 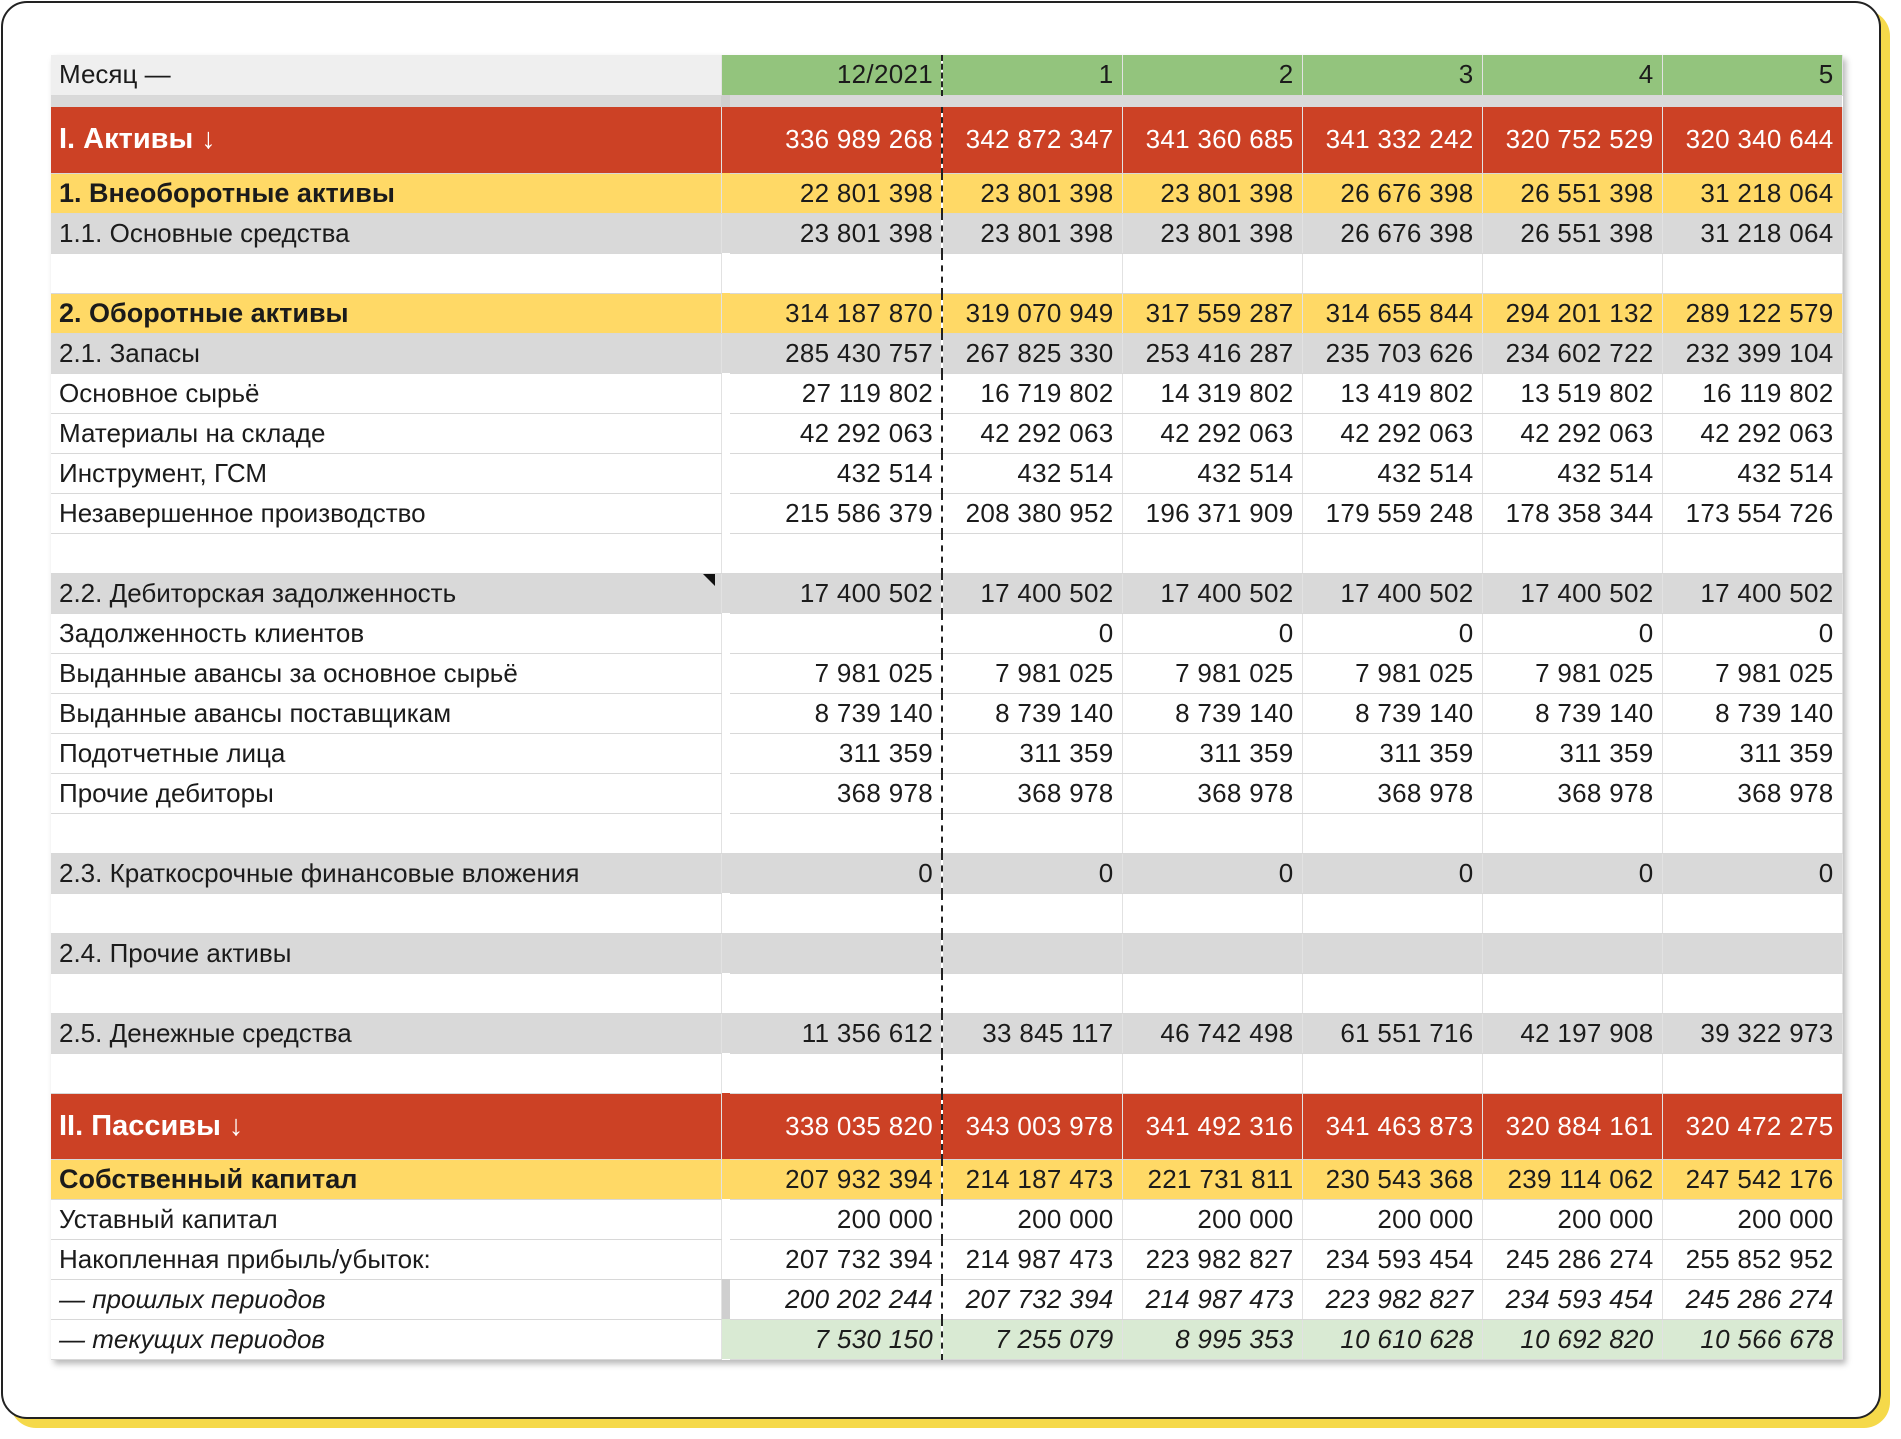 What do you see at coordinates (1392, 75) in the screenshot?
I see `month-header-cell: 3` at bounding box center [1392, 75].